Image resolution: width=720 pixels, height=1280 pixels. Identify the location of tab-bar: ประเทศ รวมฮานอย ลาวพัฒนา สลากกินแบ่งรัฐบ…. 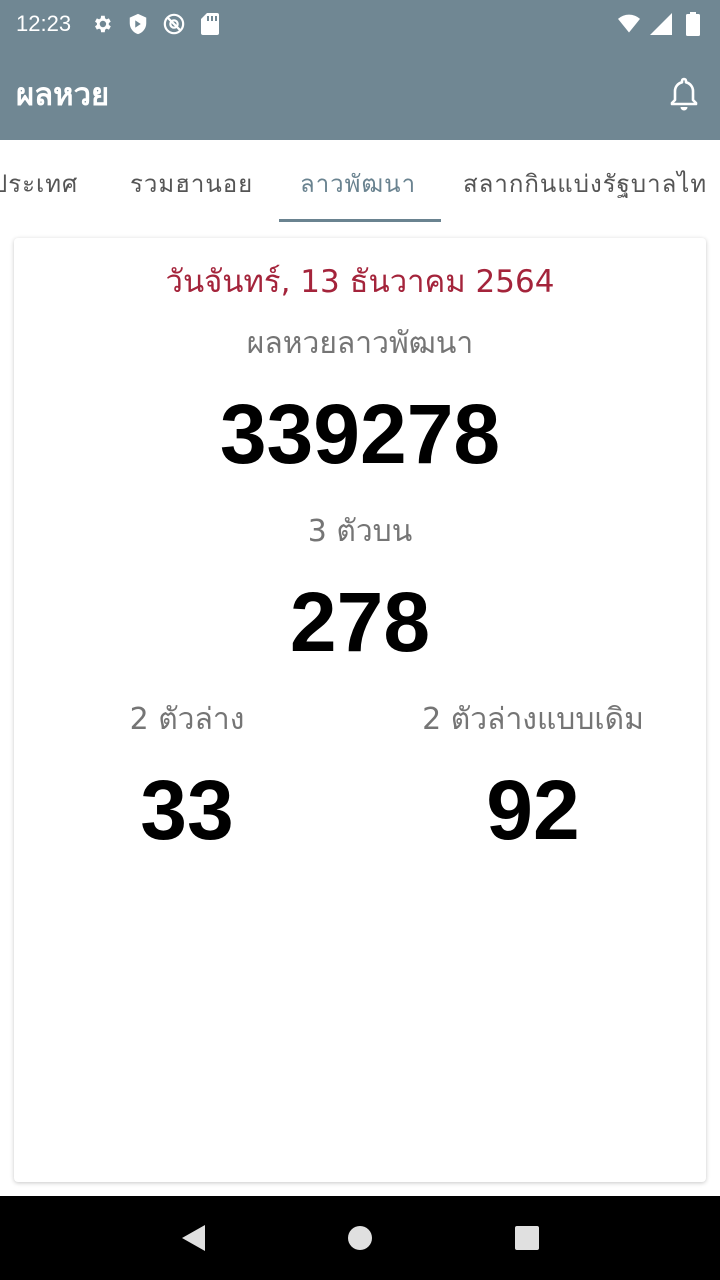
(360, 183).